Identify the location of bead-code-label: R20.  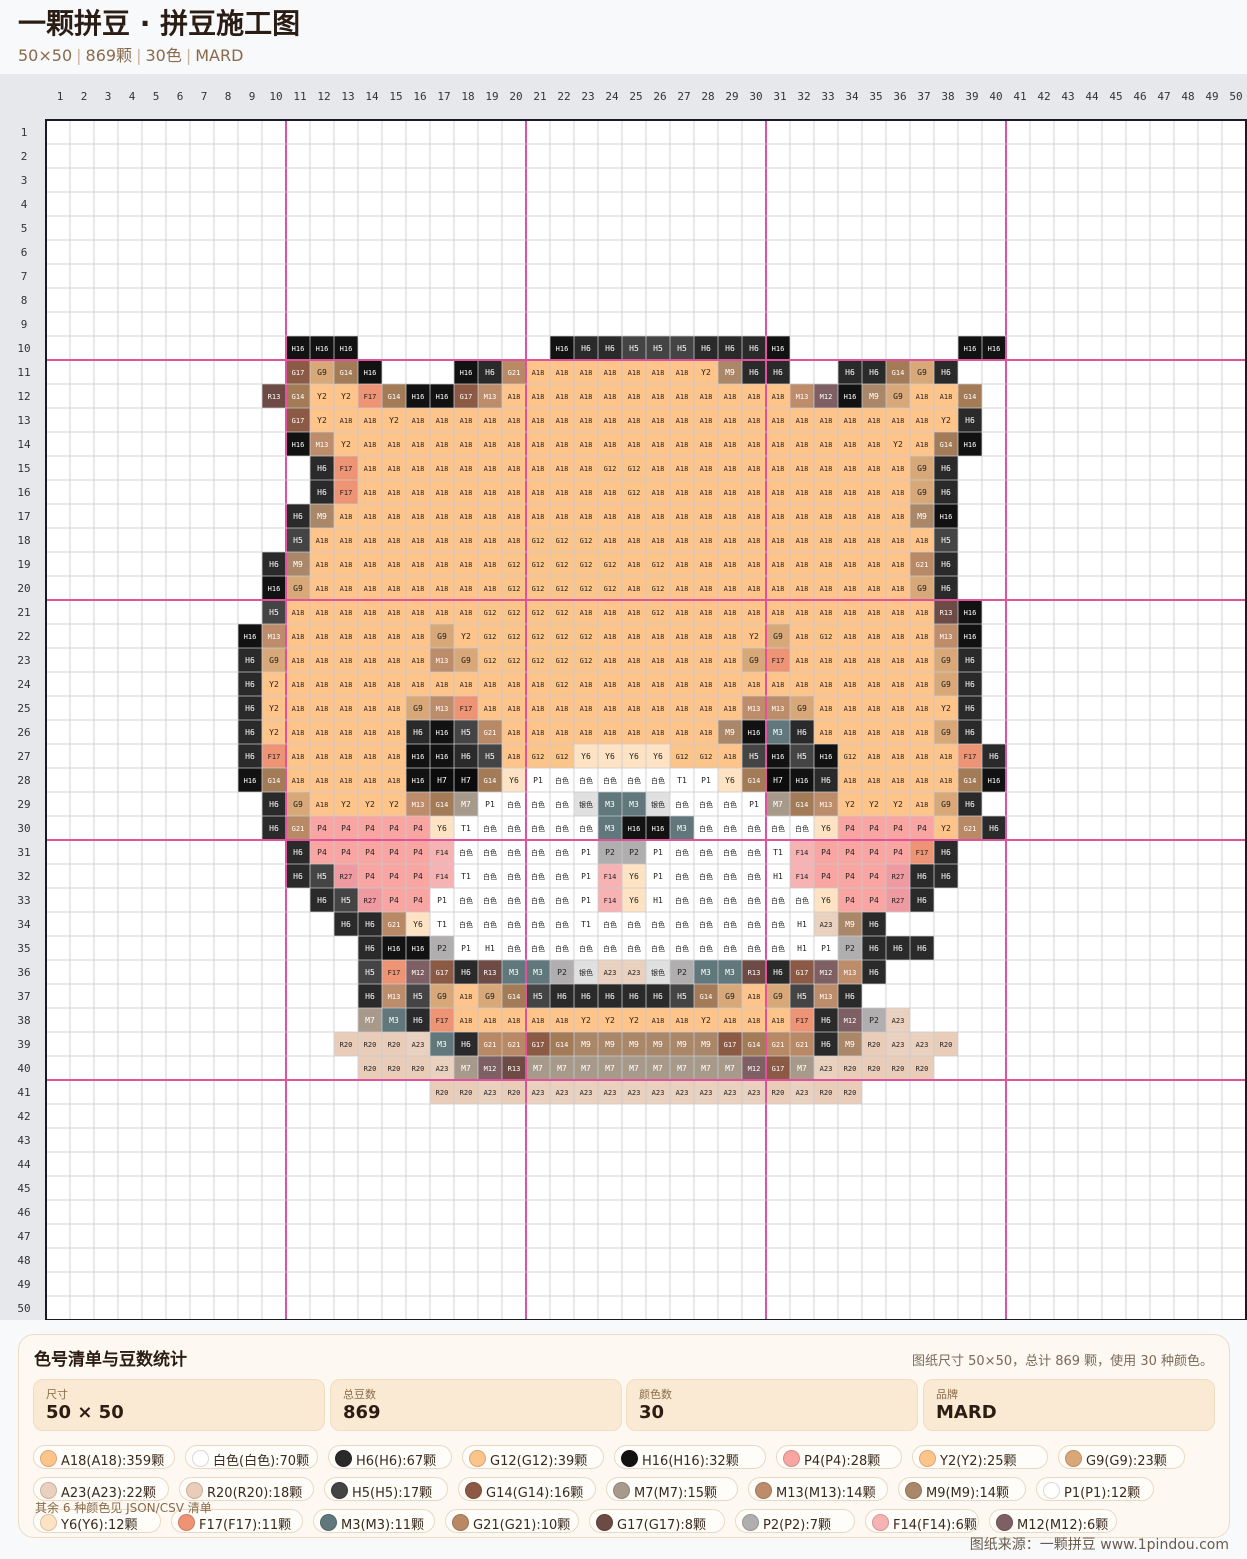
(442, 1093).